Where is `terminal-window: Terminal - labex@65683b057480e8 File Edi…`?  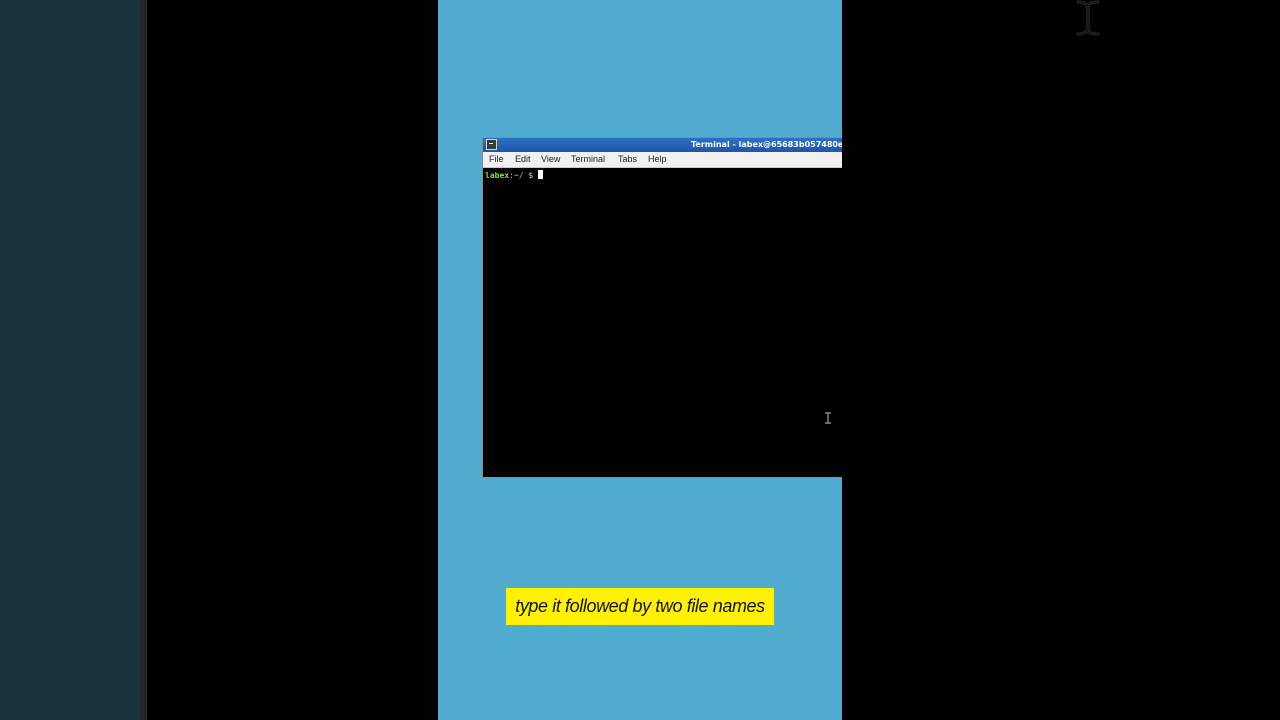
terminal-window: Terminal - labex@65683b057480e8 File Edi… is located at coordinates (662, 307).